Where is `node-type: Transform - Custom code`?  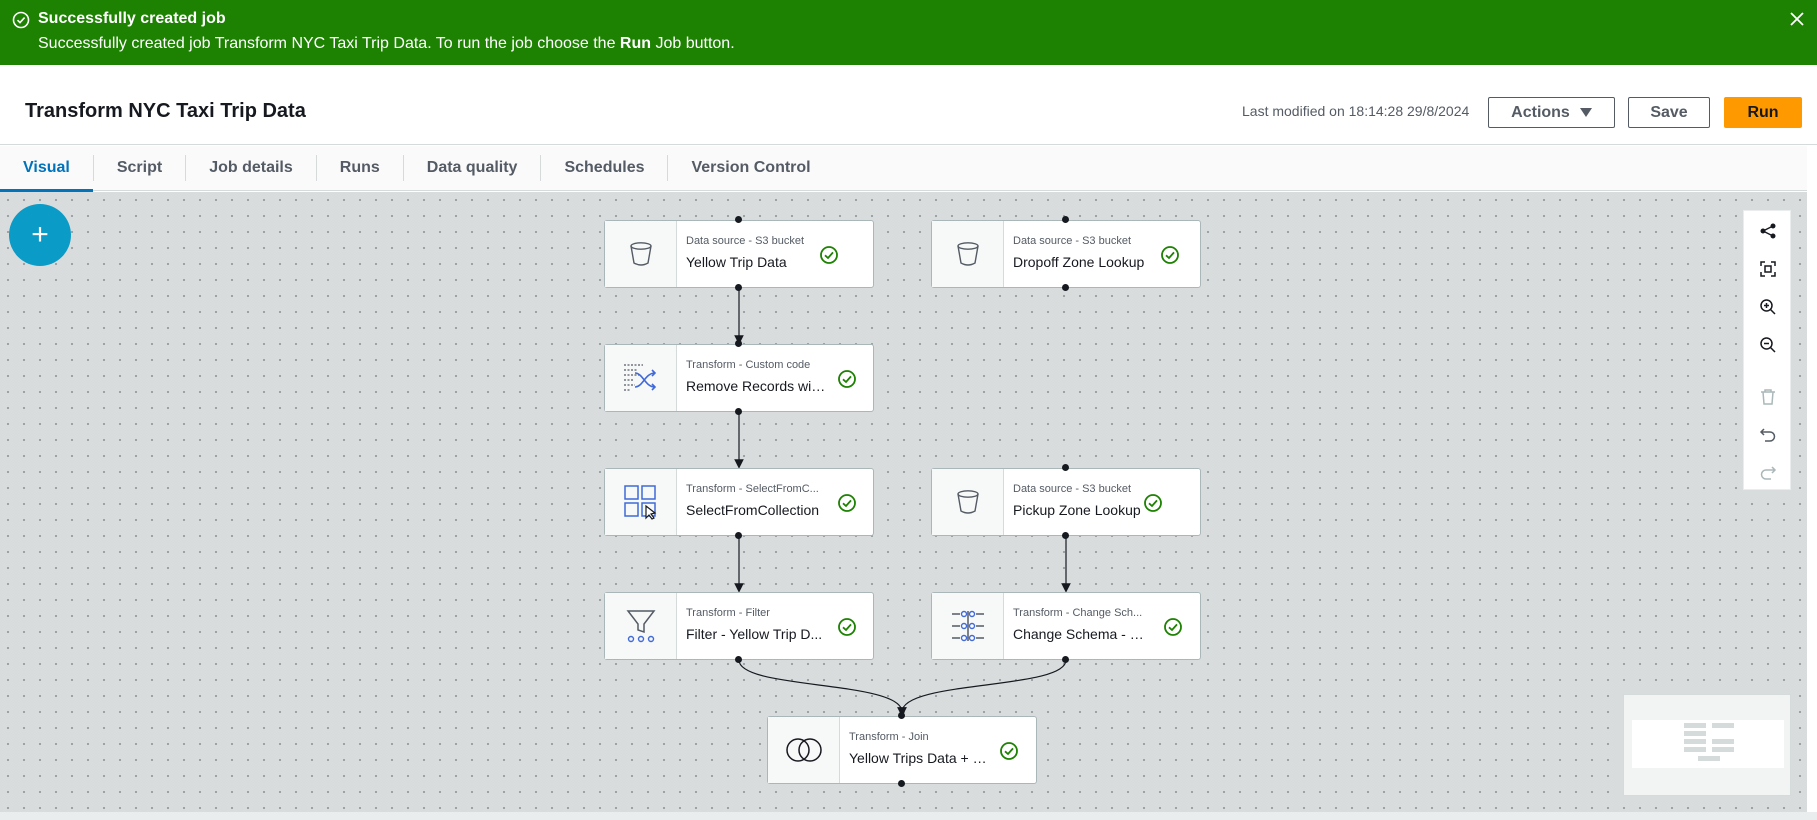
node-type: Transform - Custom code is located at coordinates (748, 365).